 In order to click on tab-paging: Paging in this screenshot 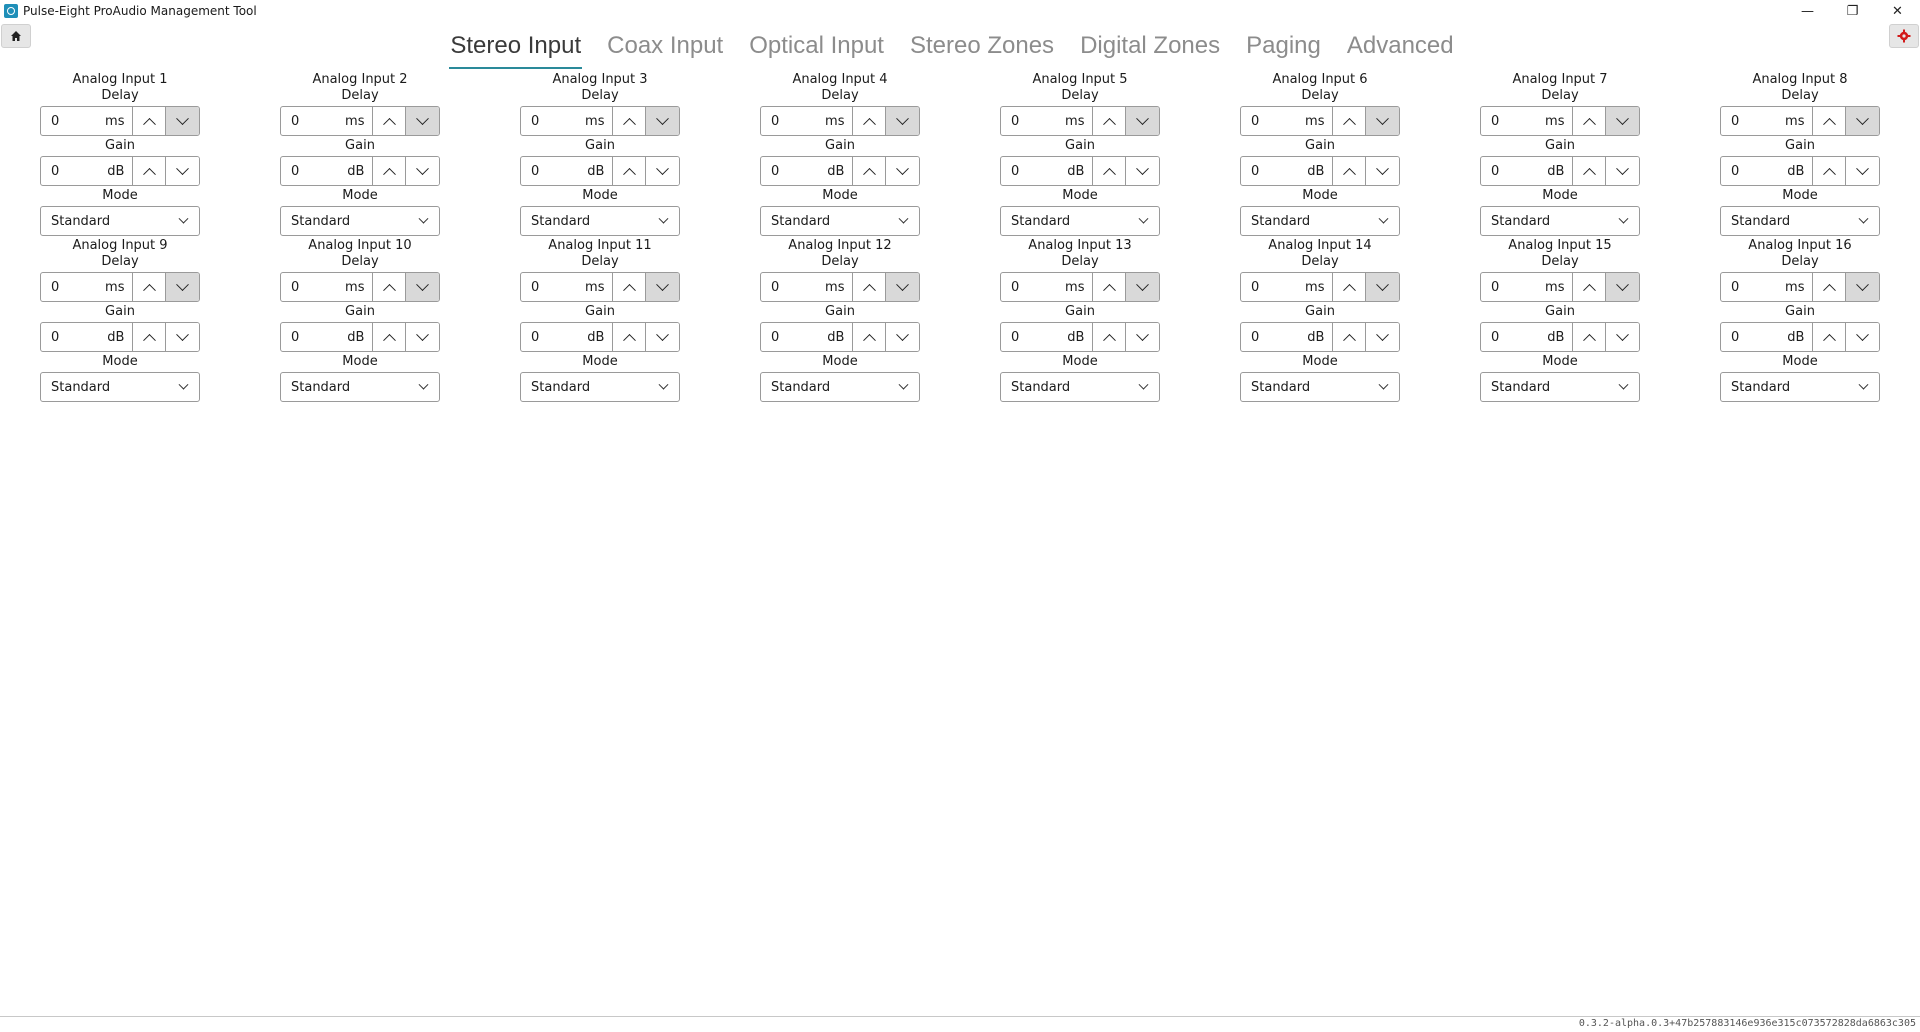, I will do `click(1283, 49)`.